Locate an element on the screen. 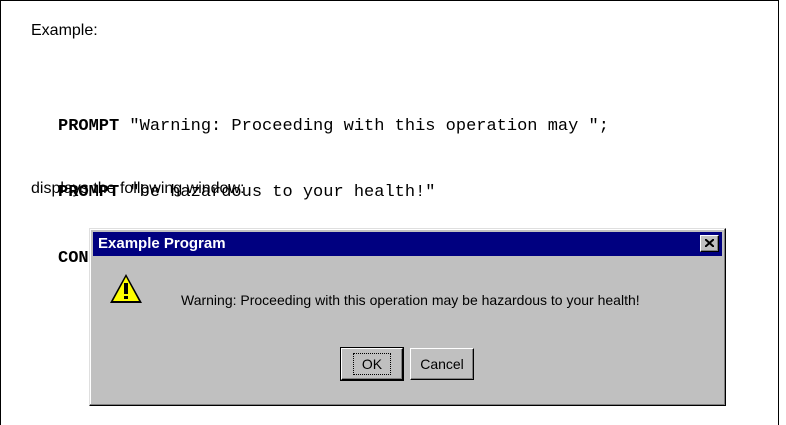 The height and width of the screenshot is (425, 786). ok-button-label: OK is located at coordinates (372, 364).